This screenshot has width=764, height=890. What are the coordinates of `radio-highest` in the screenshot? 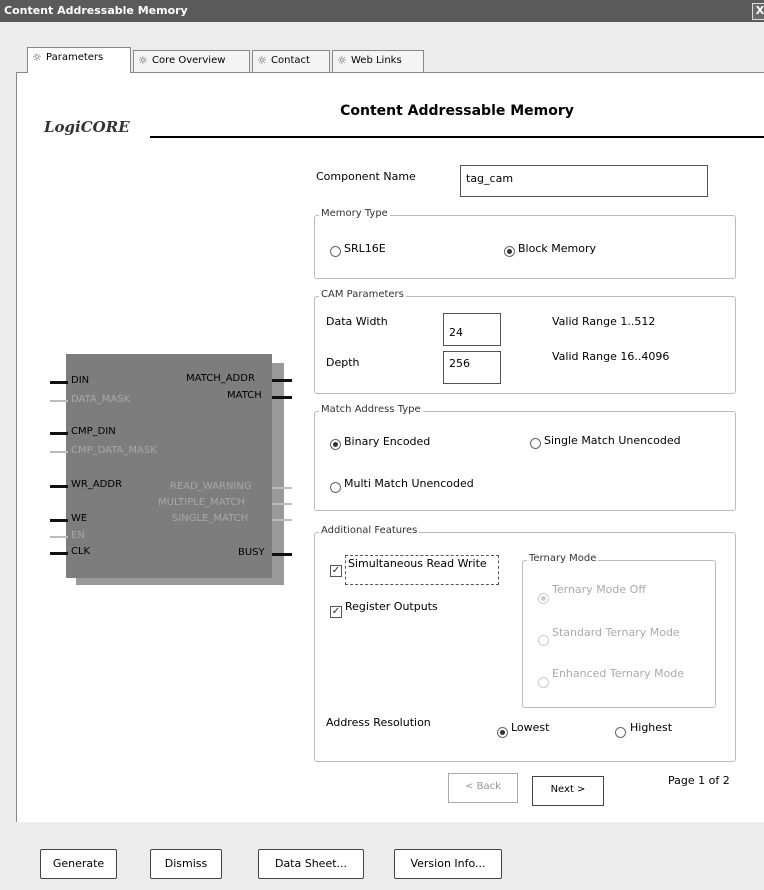 It's located at (620, 732).